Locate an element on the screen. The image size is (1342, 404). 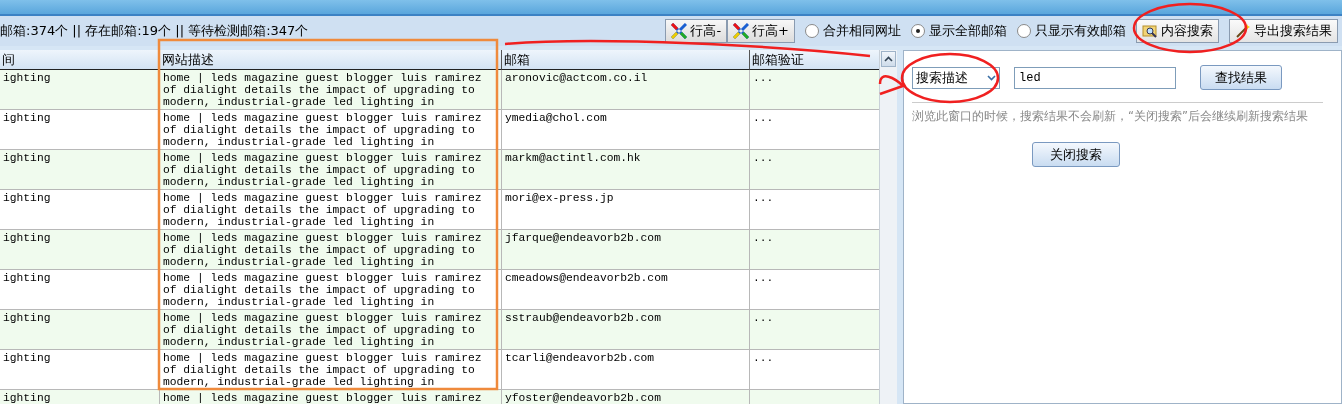
email-cell: aronovic@actcom.co.il is located at coordinates (626, 90).